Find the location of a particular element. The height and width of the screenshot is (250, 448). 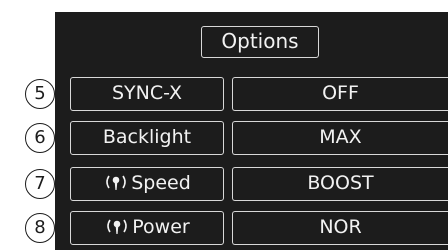

option-label: SYNC-X is located at coordinates (147, 93).